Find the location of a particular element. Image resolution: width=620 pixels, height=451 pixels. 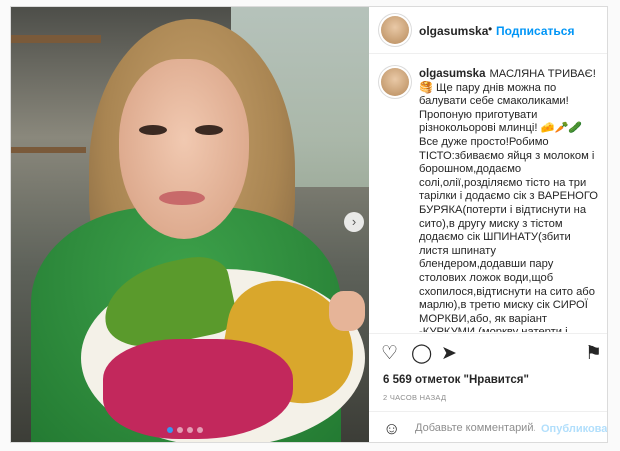

bookmark-icon: ⚑ is located at coordinates (593, 354).